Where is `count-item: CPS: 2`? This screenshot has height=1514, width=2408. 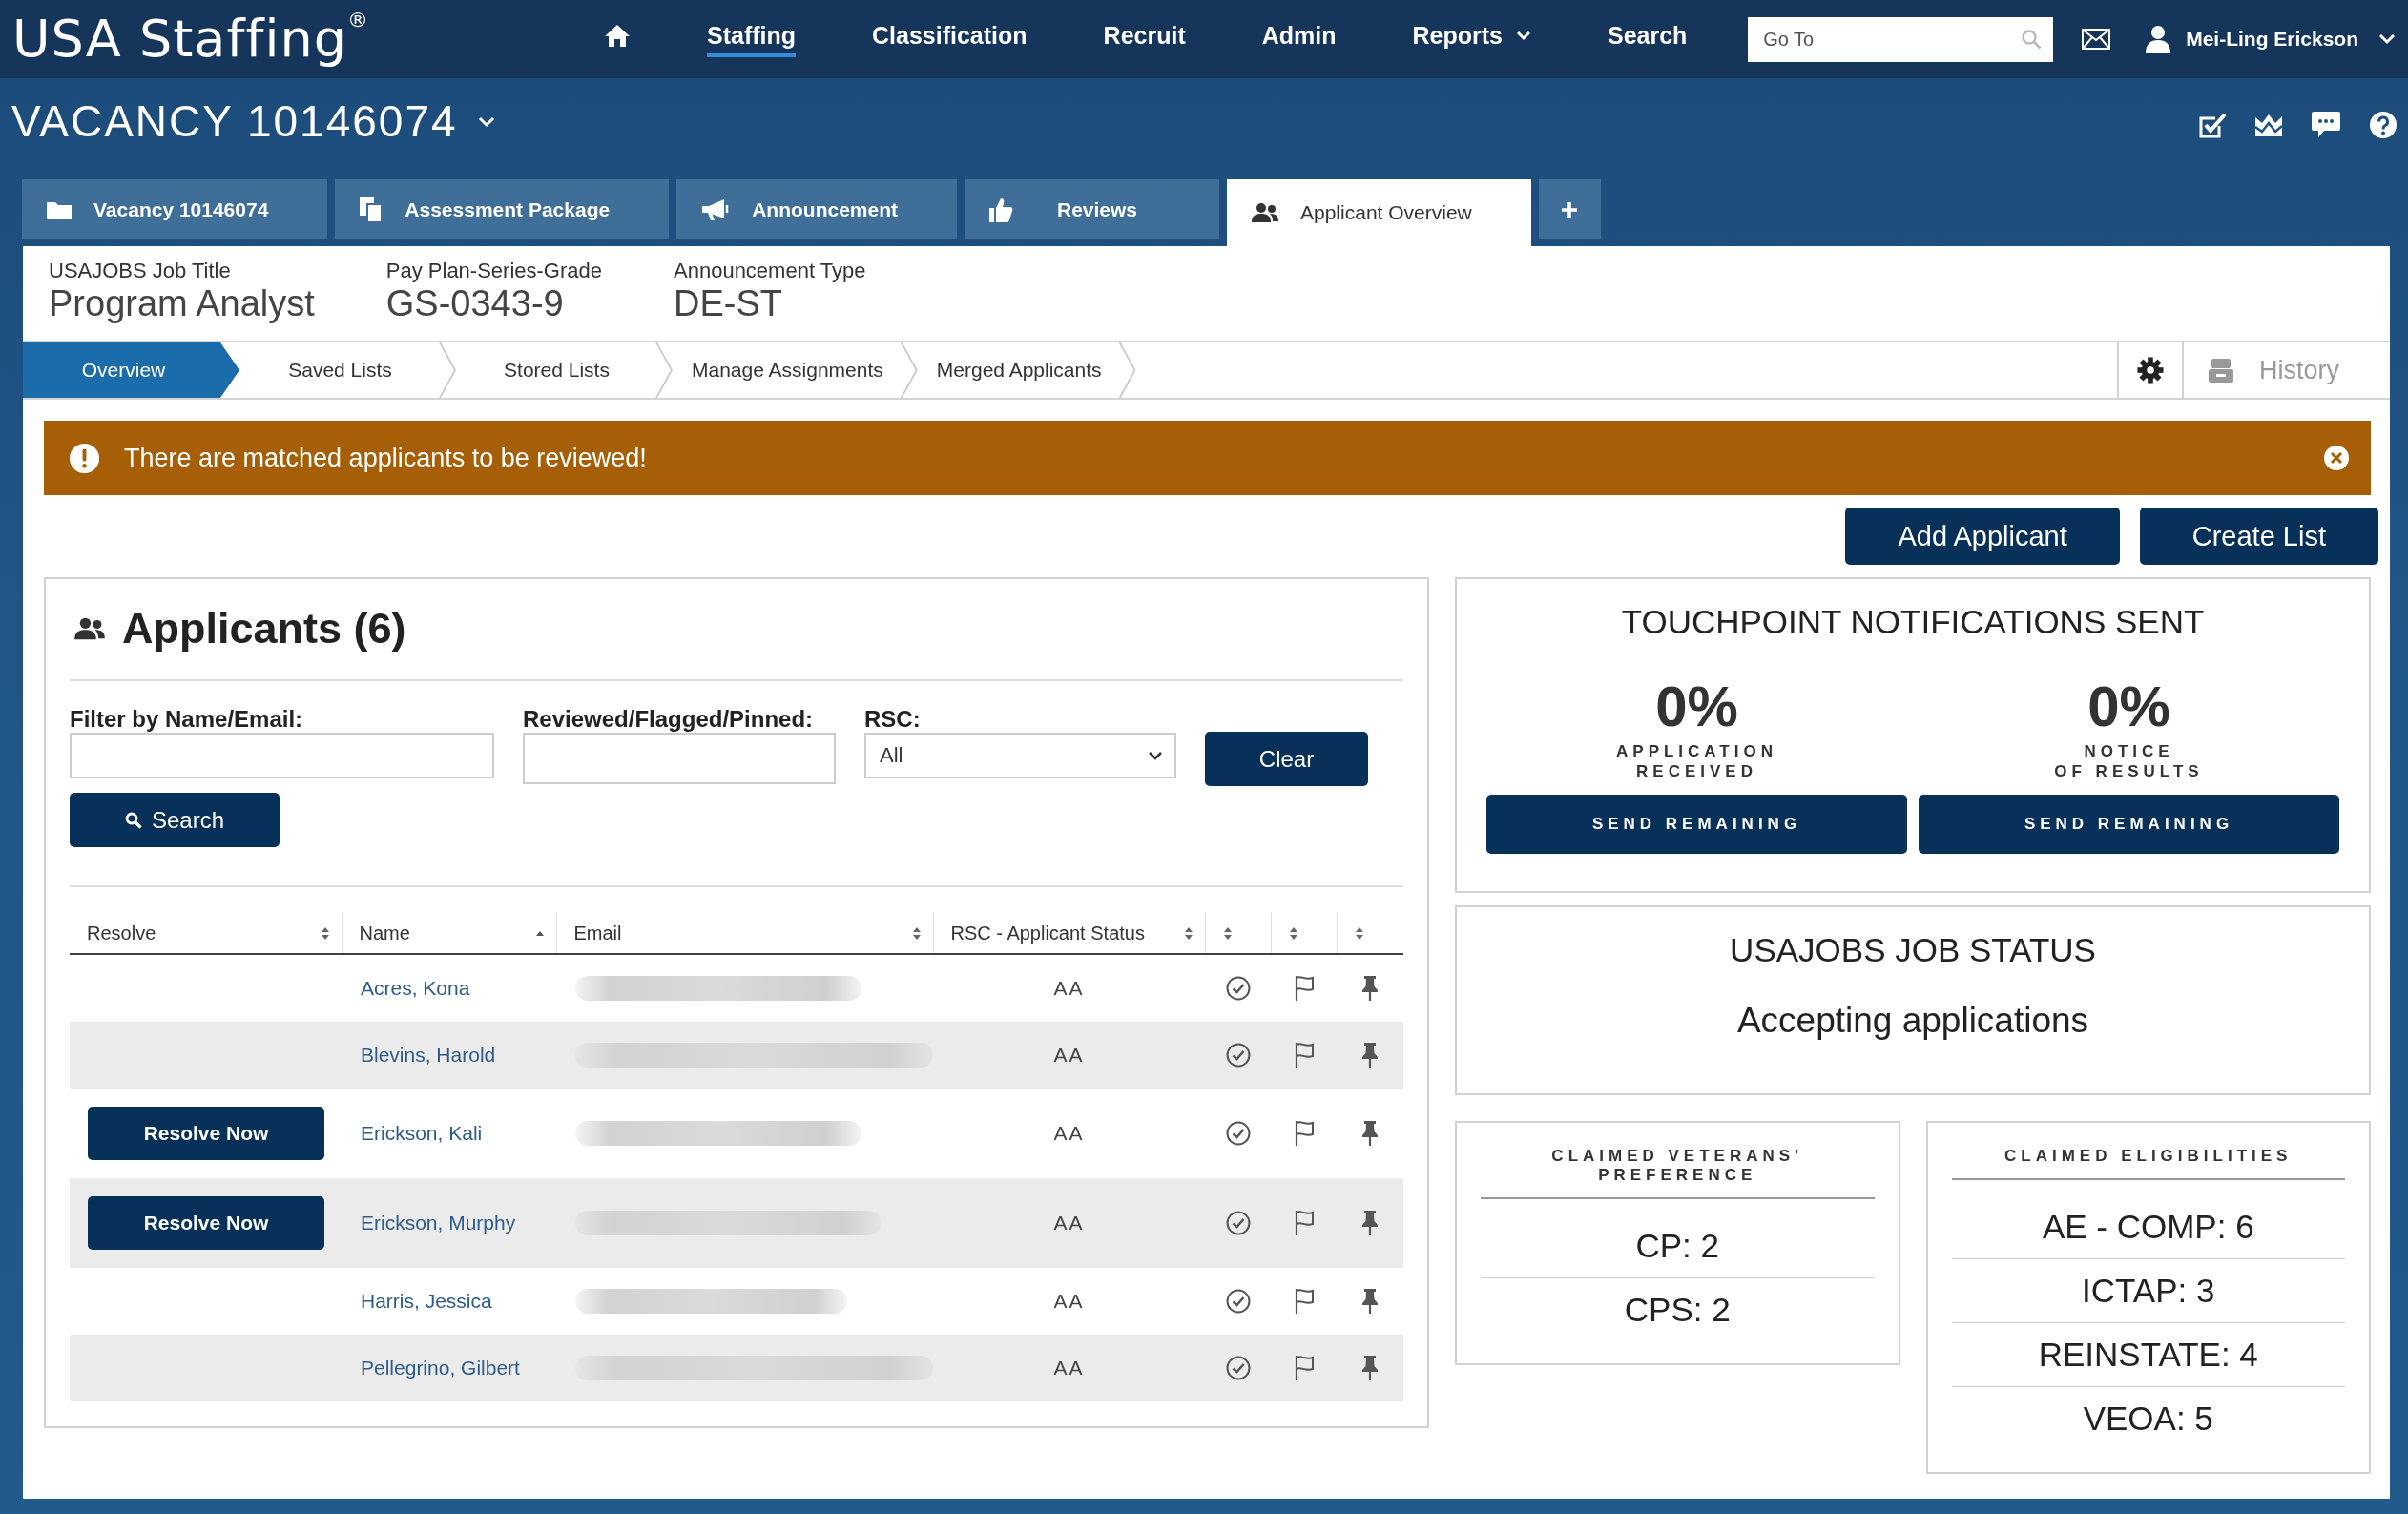 count-item: CPS: 2 is located at coordinates (1678, 1309).